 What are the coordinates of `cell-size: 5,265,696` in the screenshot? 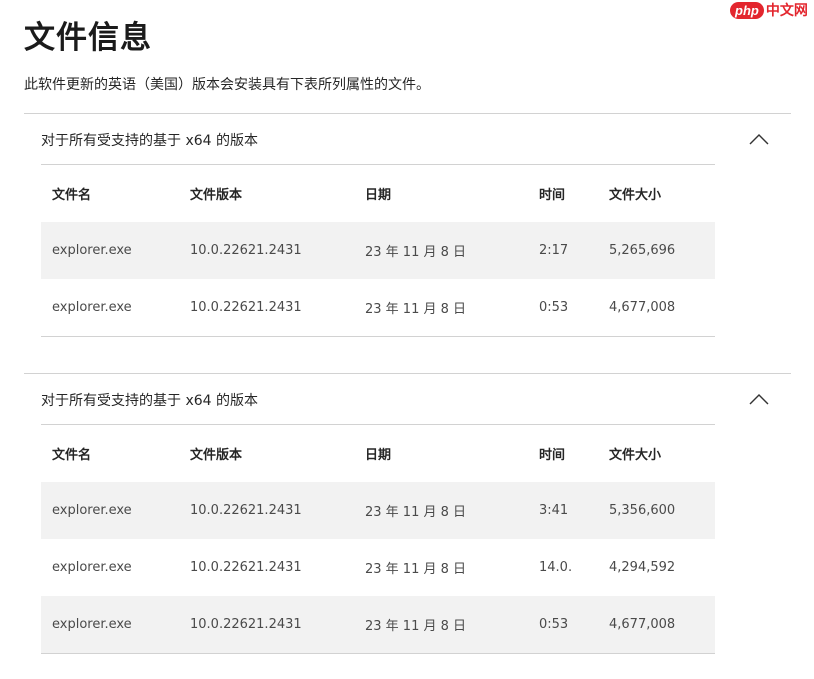 It's located at (656, 250).